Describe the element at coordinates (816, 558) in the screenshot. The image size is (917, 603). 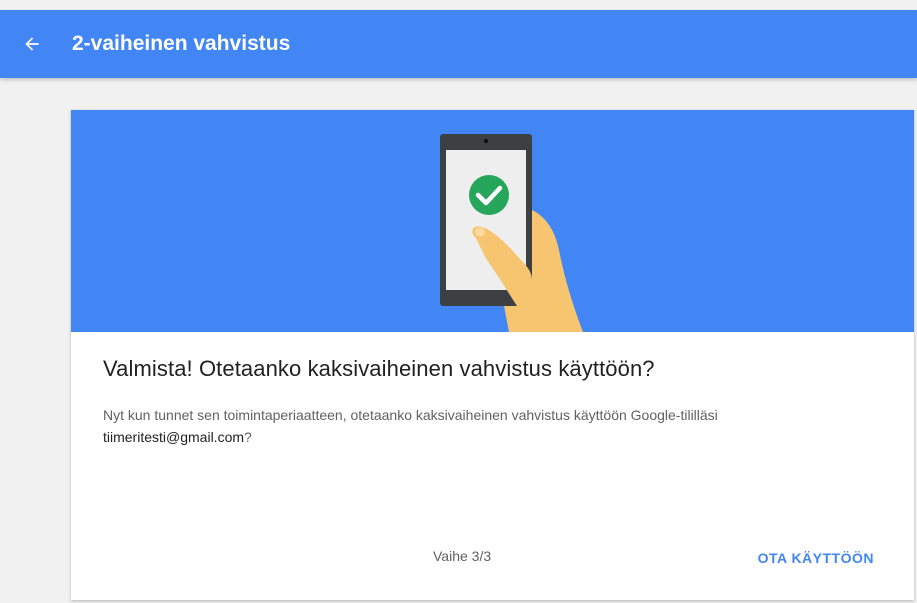
I see `enable-button: OTA KÄYTTÖÖN` at that location.